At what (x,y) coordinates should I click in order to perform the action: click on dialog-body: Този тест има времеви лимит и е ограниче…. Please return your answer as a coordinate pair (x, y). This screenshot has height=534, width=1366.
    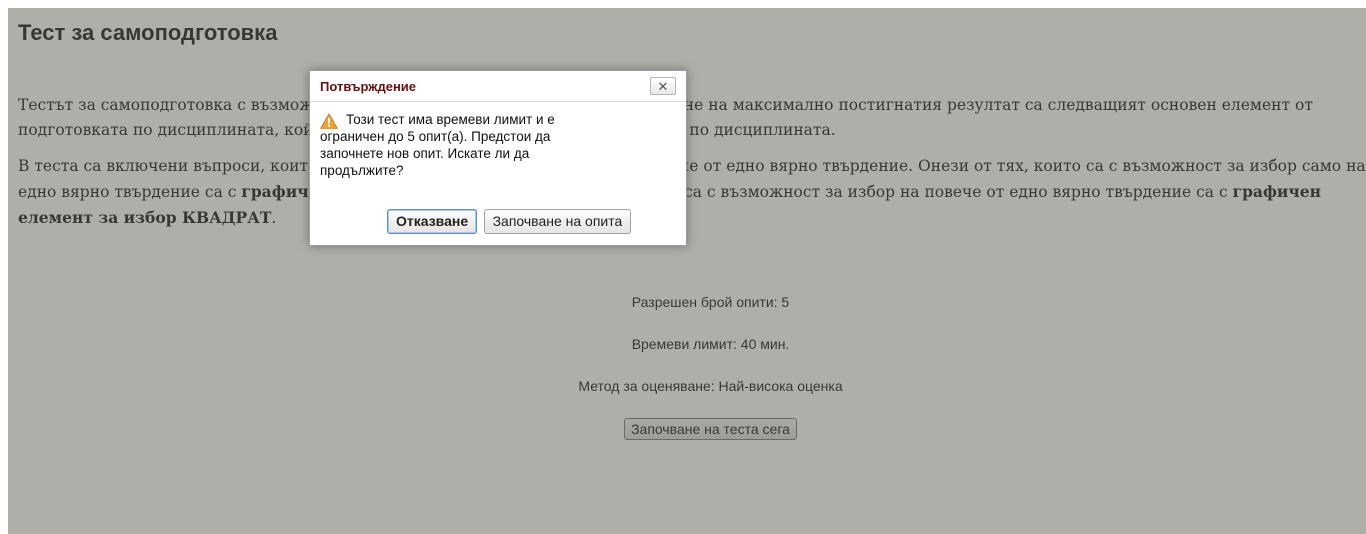
    Looking at the image, I should click on (495, 145).